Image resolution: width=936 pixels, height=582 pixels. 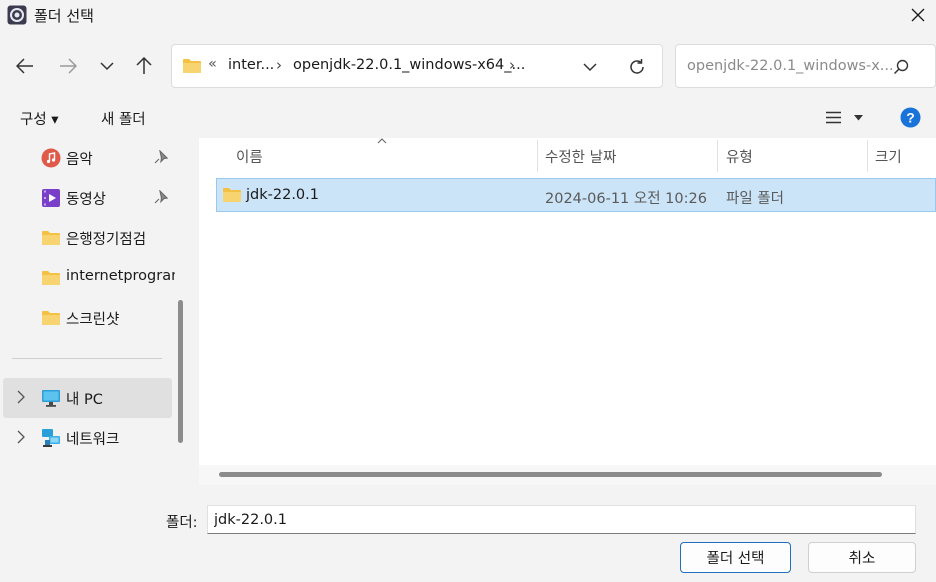 I want to click on table-row: jdk-22.0.1 2024-06-11 오전 10:26 파일 폴더, so click(x=576, y=195).